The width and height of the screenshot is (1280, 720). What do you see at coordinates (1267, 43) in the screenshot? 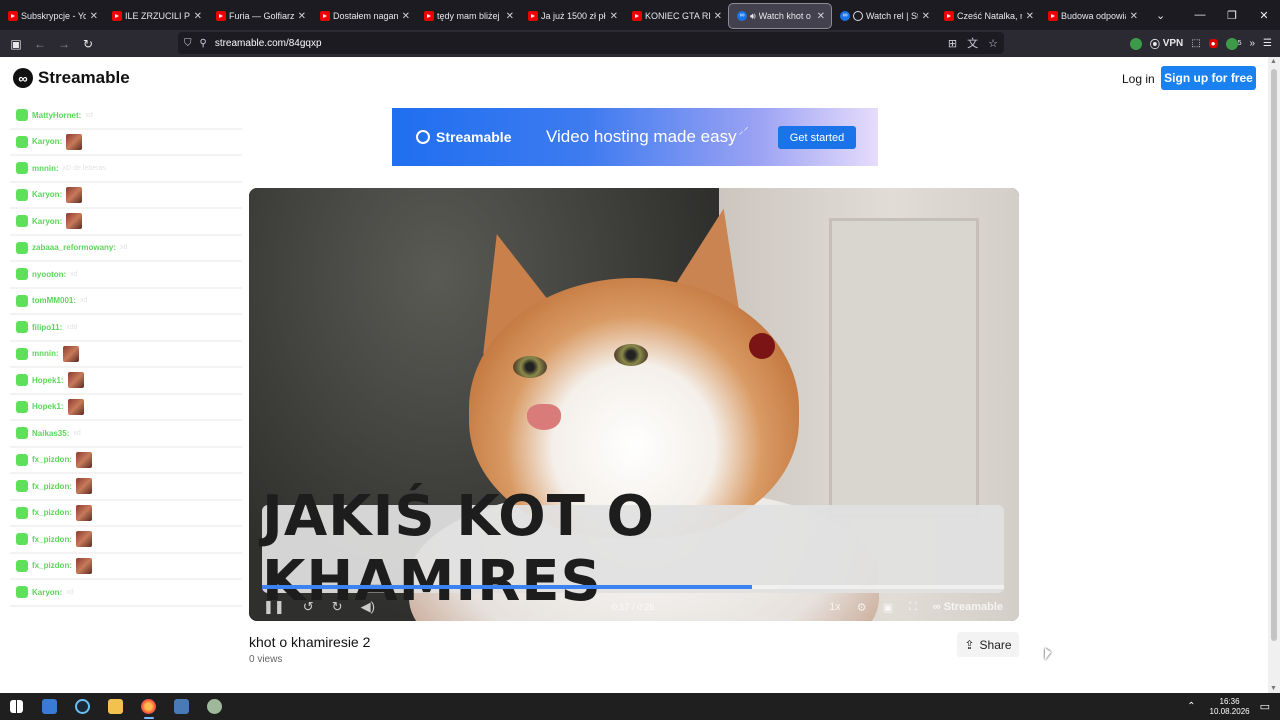
I see `menu-icon: ☰` at bounding box center [1267, 43].